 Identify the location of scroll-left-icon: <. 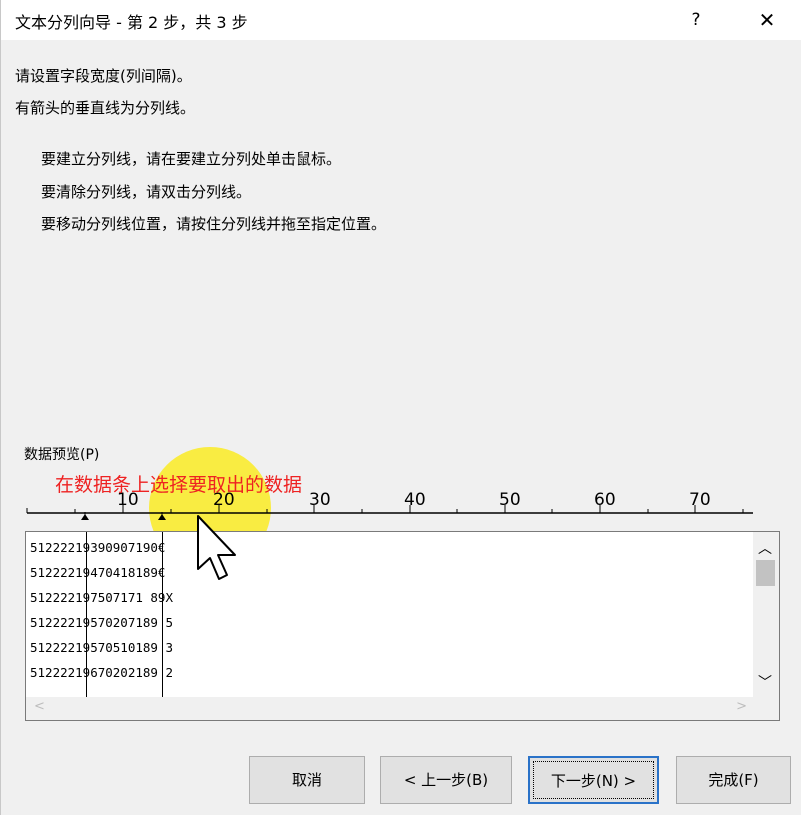
(39, 706).